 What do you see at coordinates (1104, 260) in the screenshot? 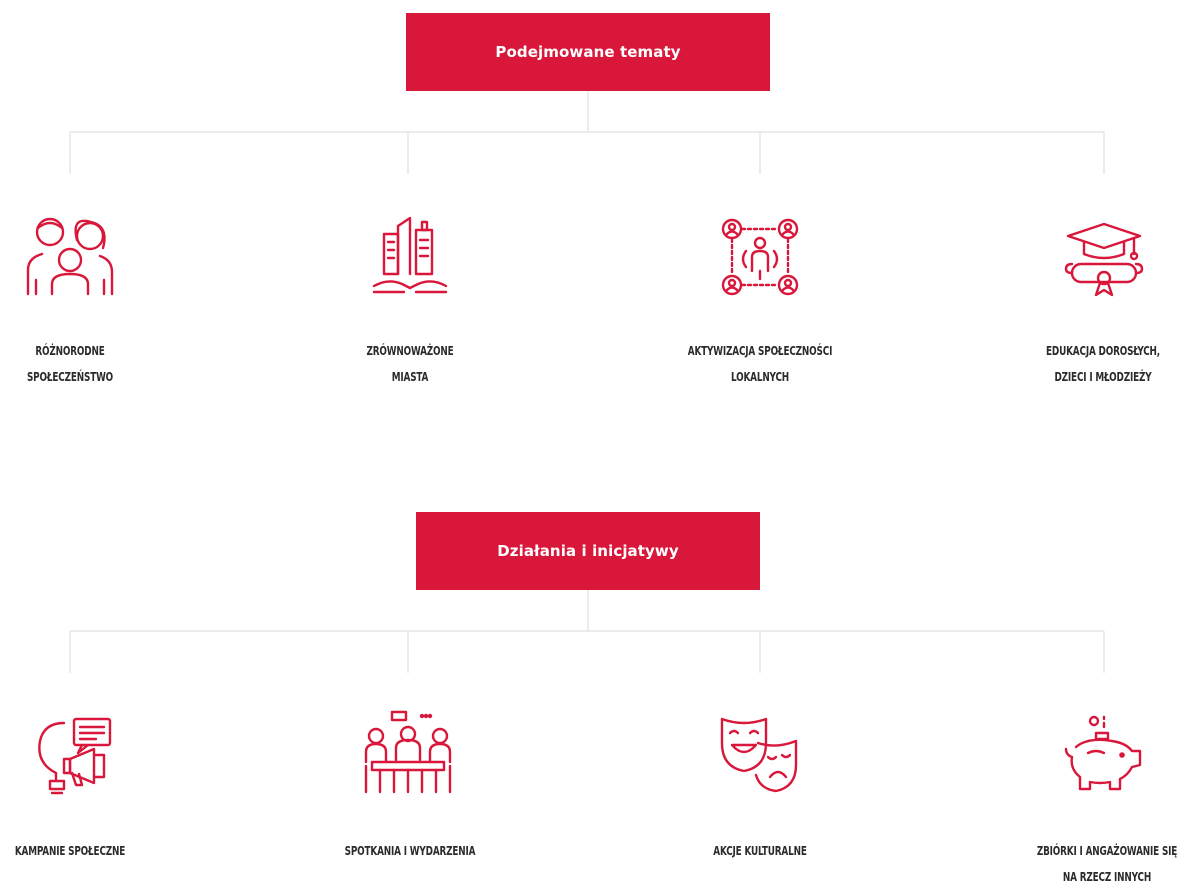
I see `graduation-diploma-icon` at bounding box center [1104, 260].